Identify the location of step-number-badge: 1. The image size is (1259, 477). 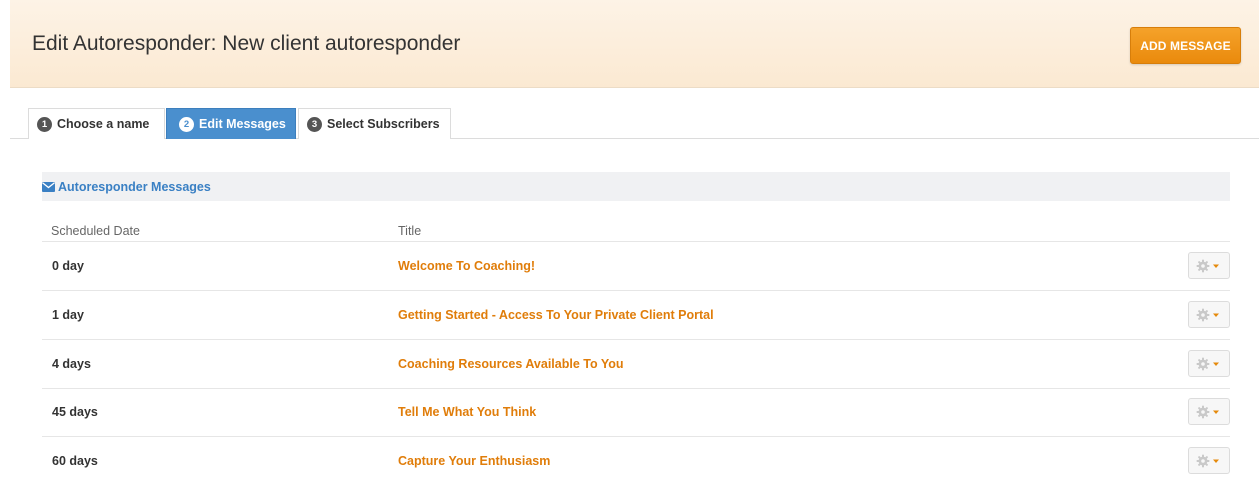
(44, 124).